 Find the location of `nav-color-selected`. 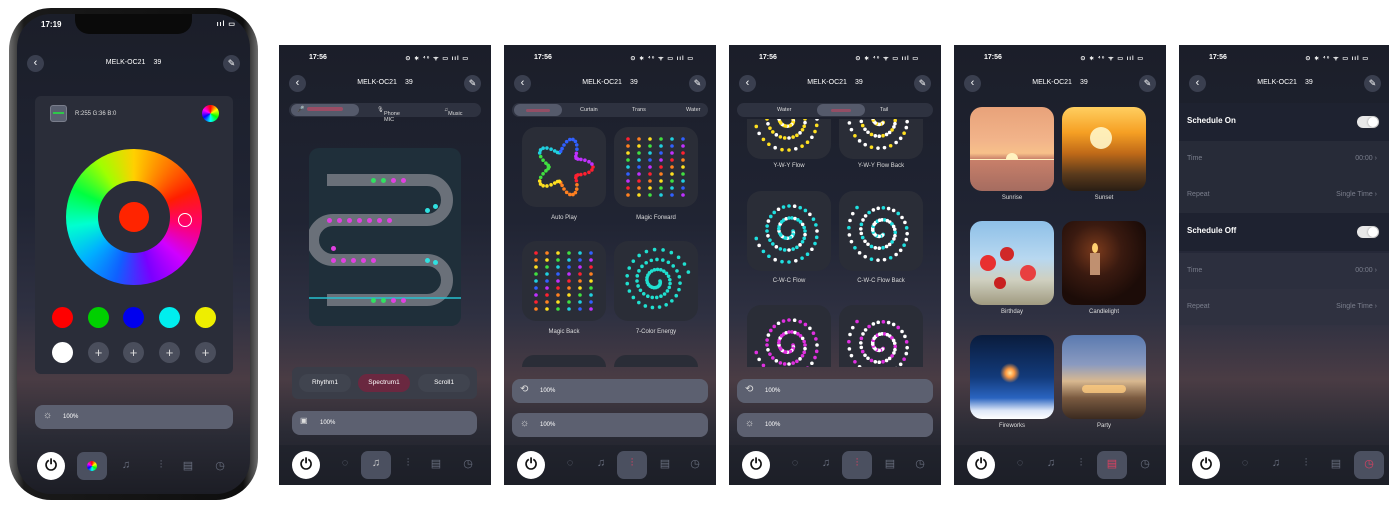

nav-color-selected is located at coordinates (92, 466).